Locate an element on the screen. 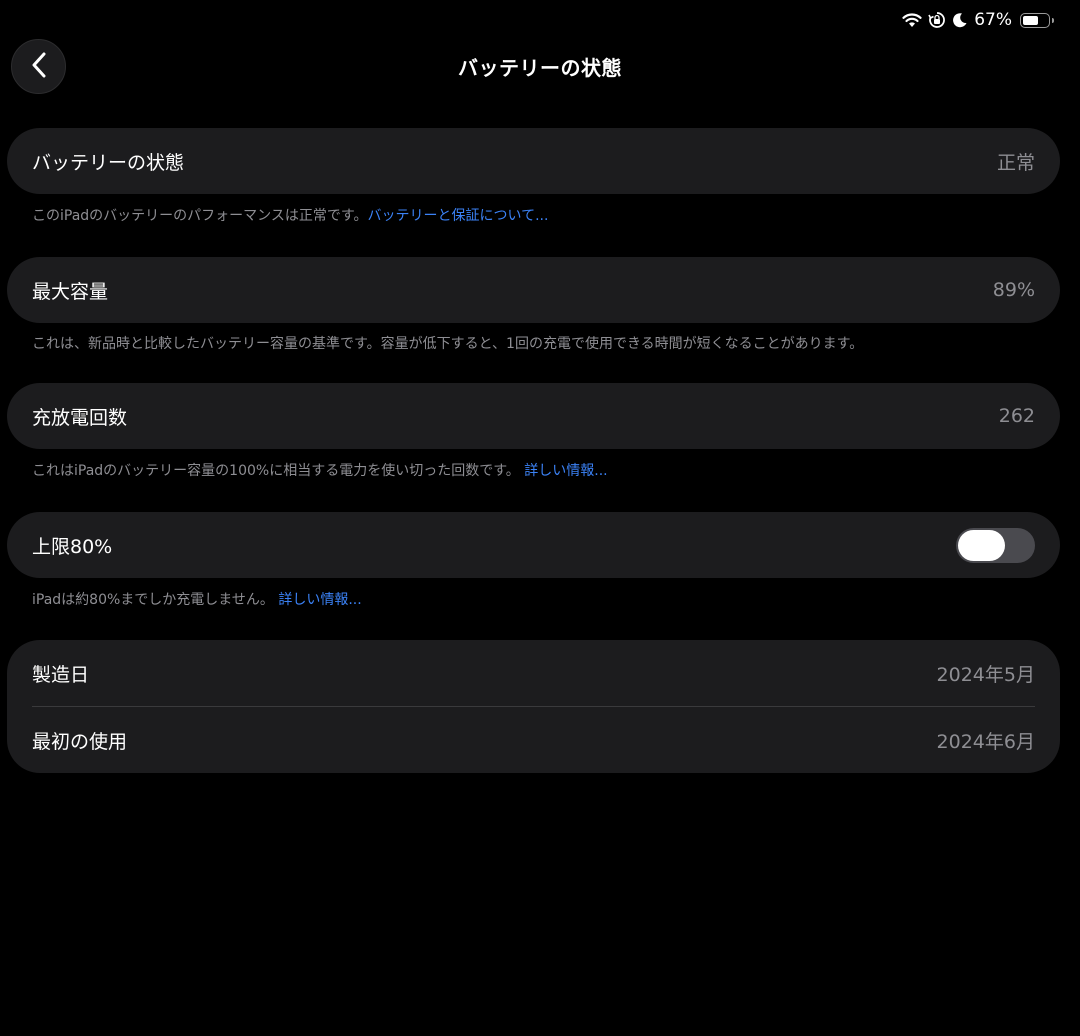 The image size is (1080, 1036). toggle-knob is located at coordinates (981, 545).